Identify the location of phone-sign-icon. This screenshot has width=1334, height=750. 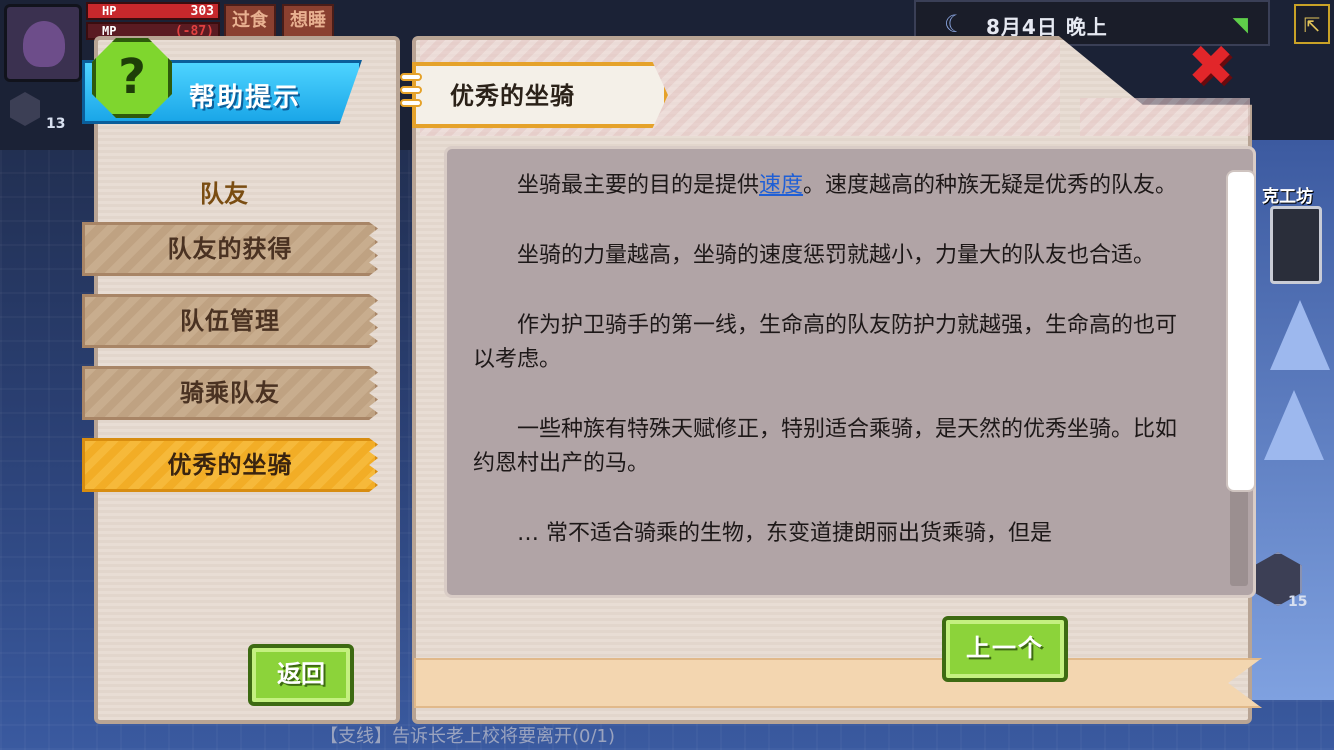
(1296, 245).